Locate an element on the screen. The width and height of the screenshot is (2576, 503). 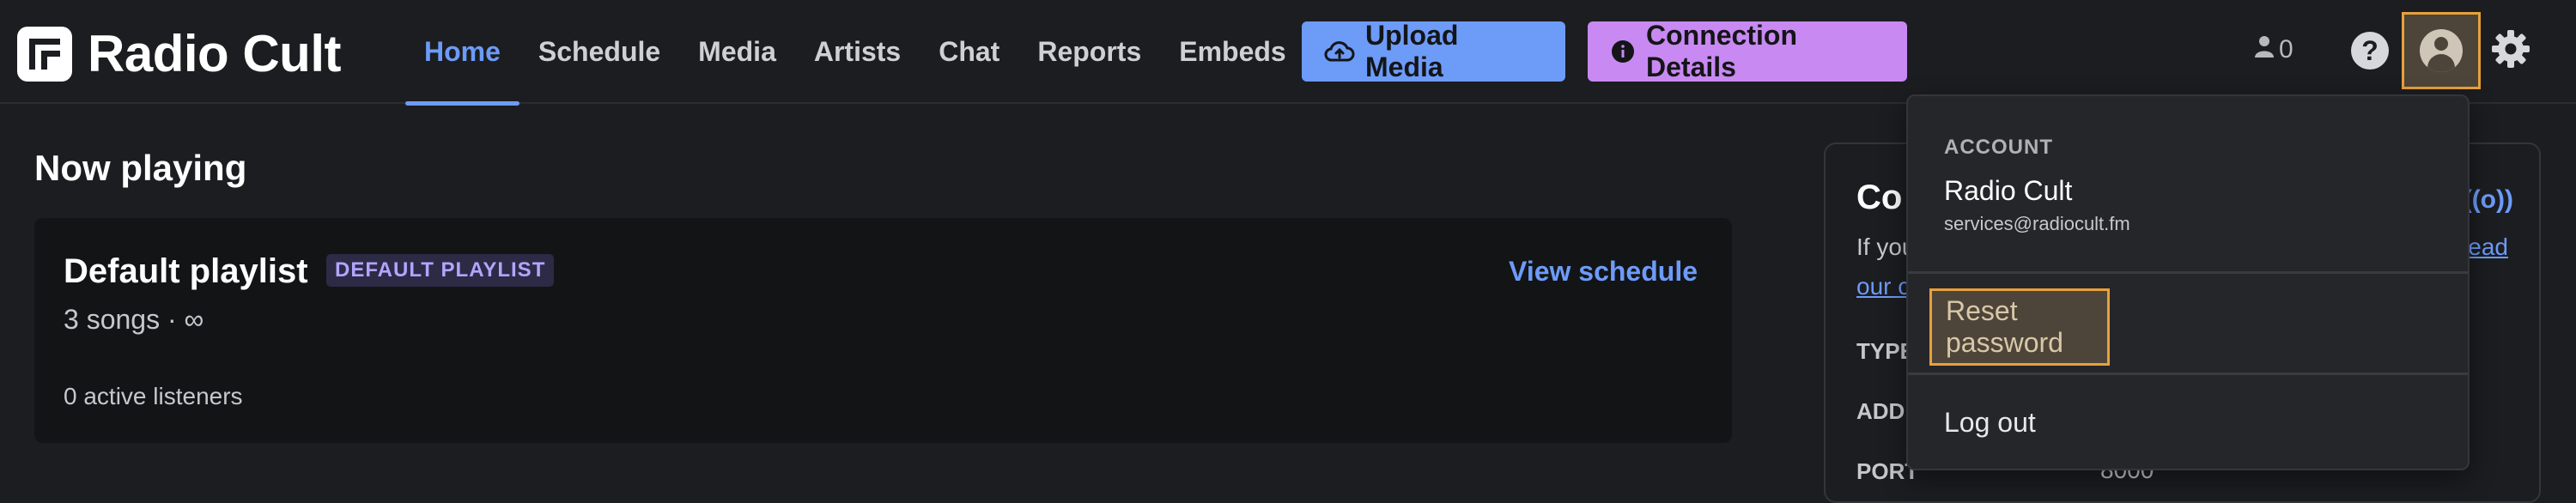
now-playing-heading: Now playing is located at coordinates (140, 168).